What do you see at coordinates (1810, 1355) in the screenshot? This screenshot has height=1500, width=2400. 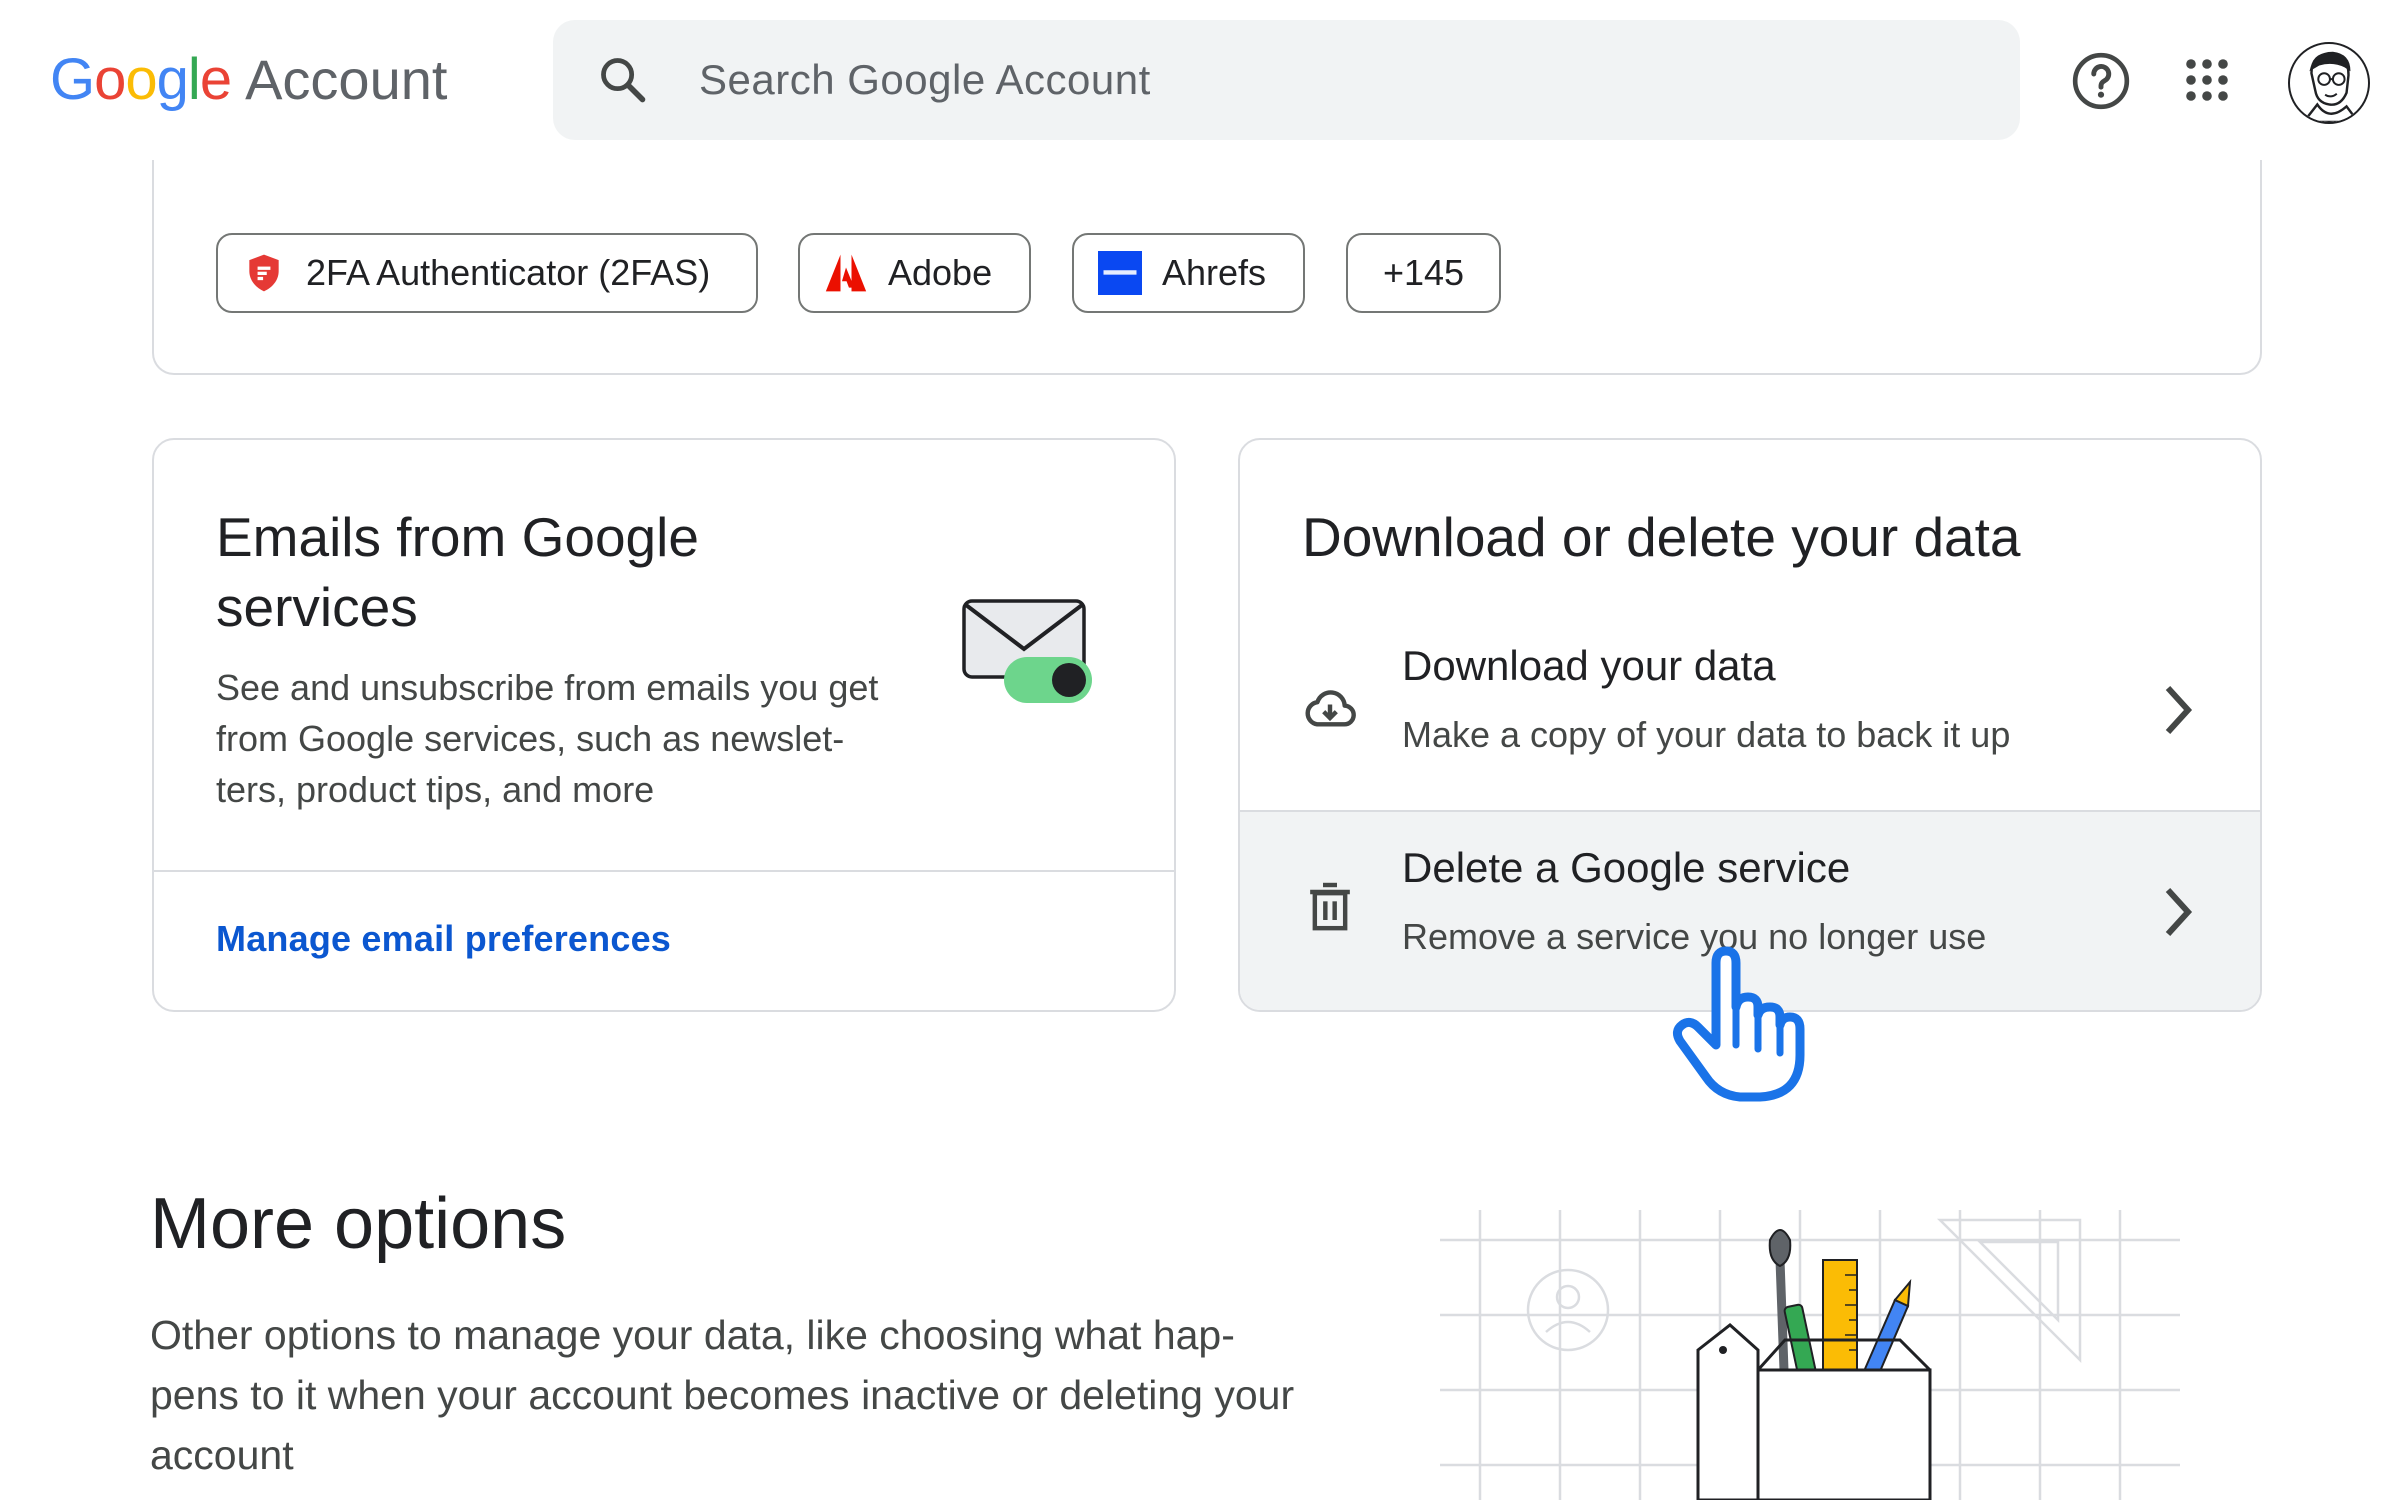 I see `toolbox-illustration-icon` at bounding box center [1810, 1355].